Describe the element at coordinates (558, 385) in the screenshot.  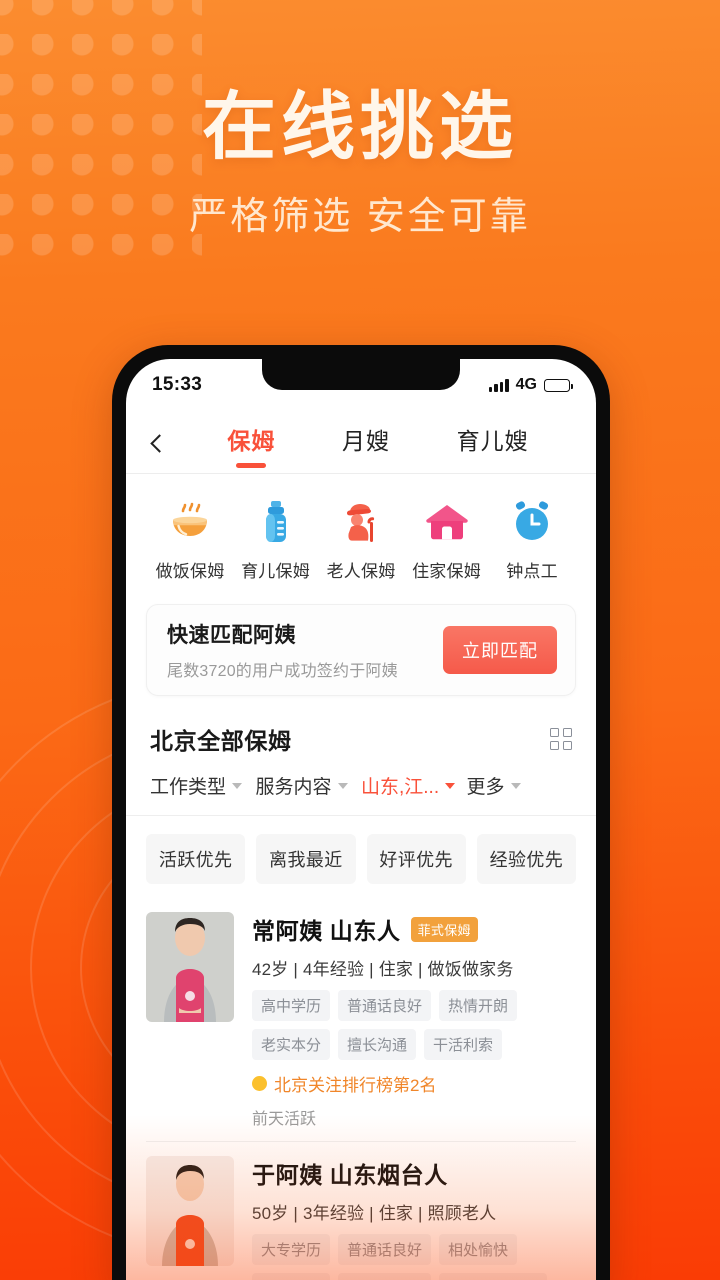
I see `battery-icon` at that location.